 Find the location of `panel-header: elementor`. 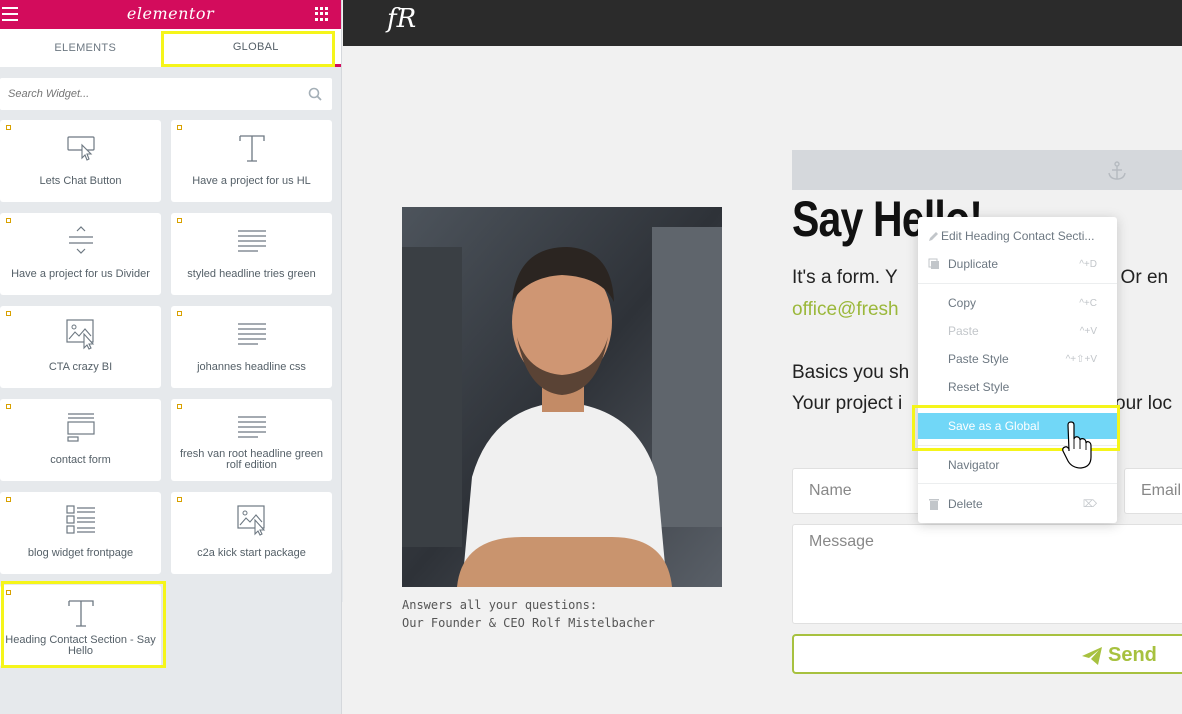

panel-header: elementor is located at coordinates (170, 14).